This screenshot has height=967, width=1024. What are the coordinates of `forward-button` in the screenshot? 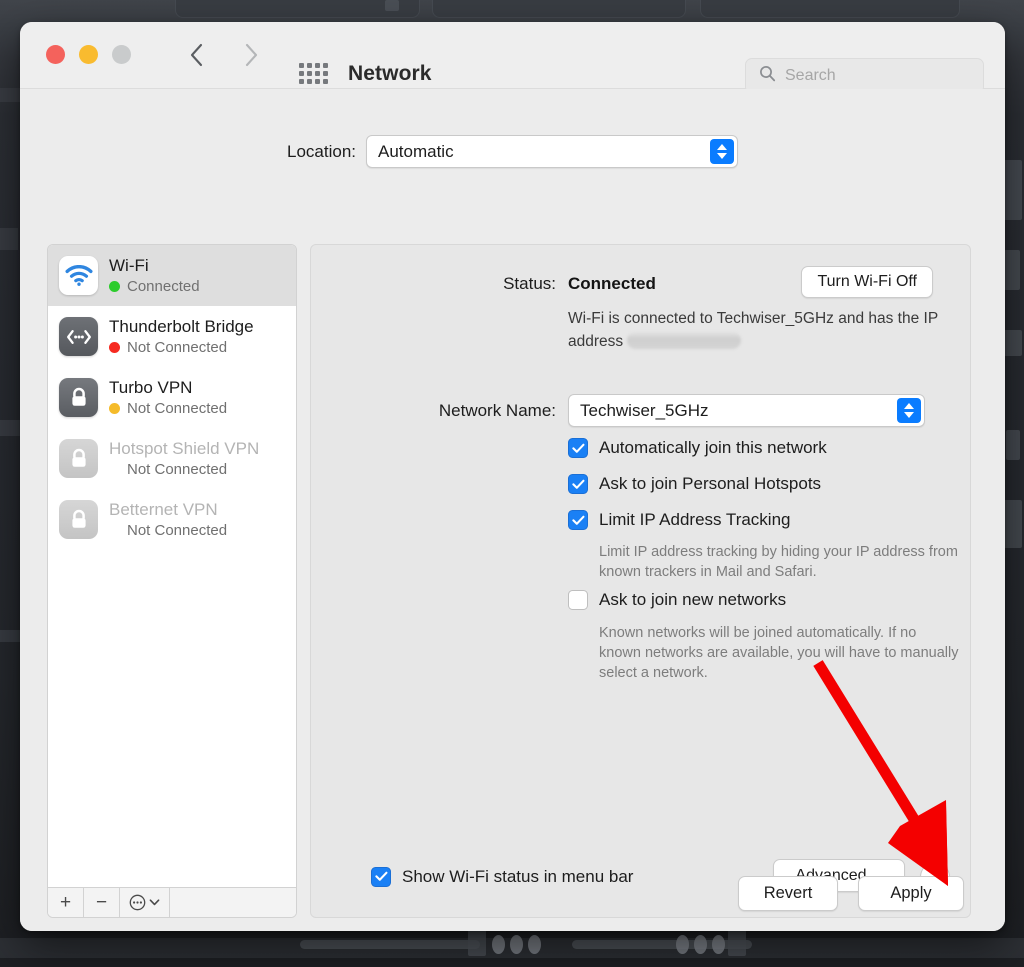 It's located at (252, 55).